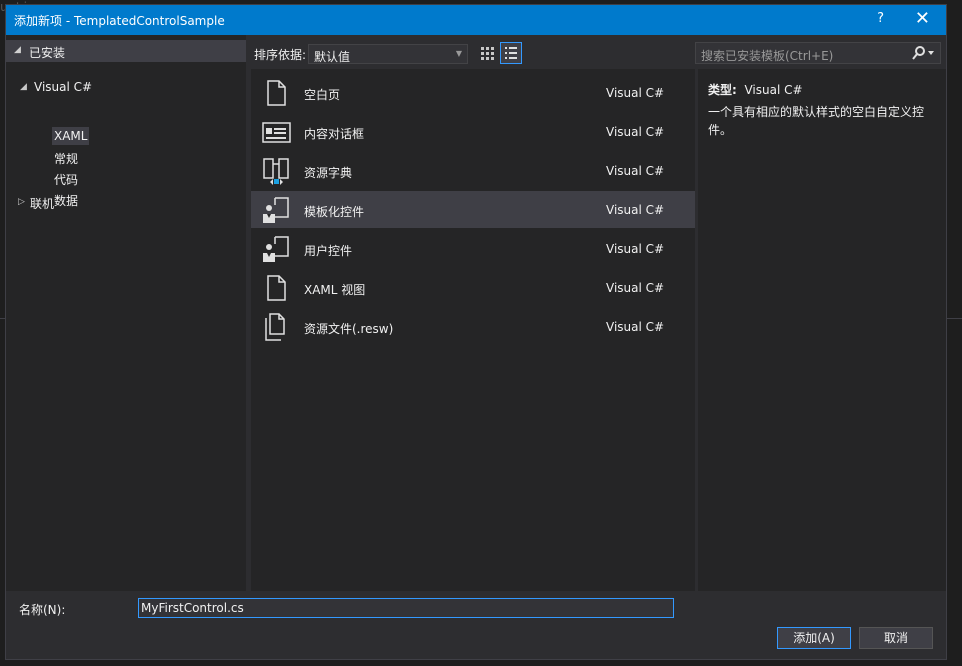 This screenshot has height=666, width=962. What do you see at coordinates (66, 179) in the screenshot?
I see `tree-item-code: 代码` at bounding box center [66, 179].